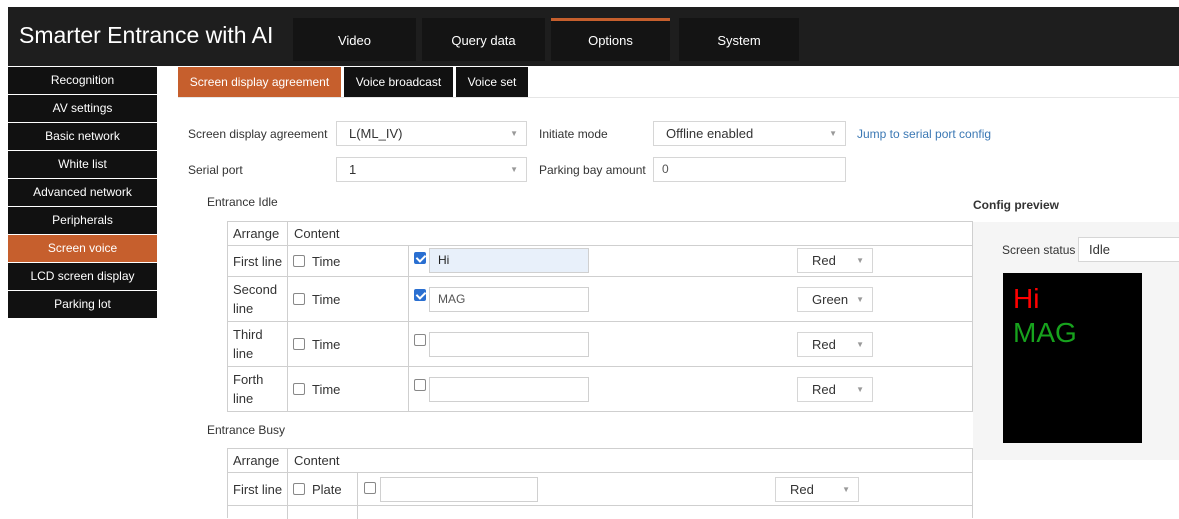 The height and width of the screenshot is (519, 1179). I want to click on initiate-mode-label: Initiate mode, so click(573, 134).